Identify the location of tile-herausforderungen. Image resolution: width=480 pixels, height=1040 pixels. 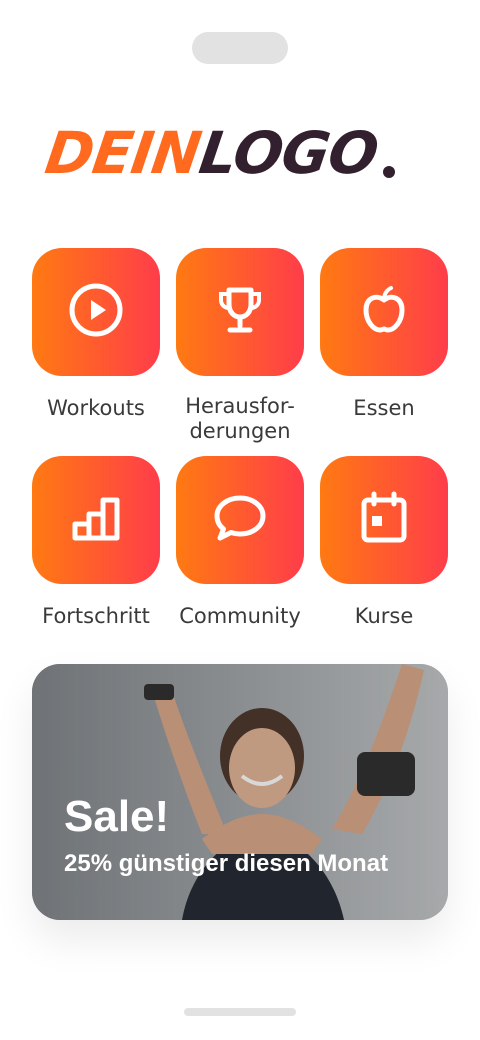
(240, 312).